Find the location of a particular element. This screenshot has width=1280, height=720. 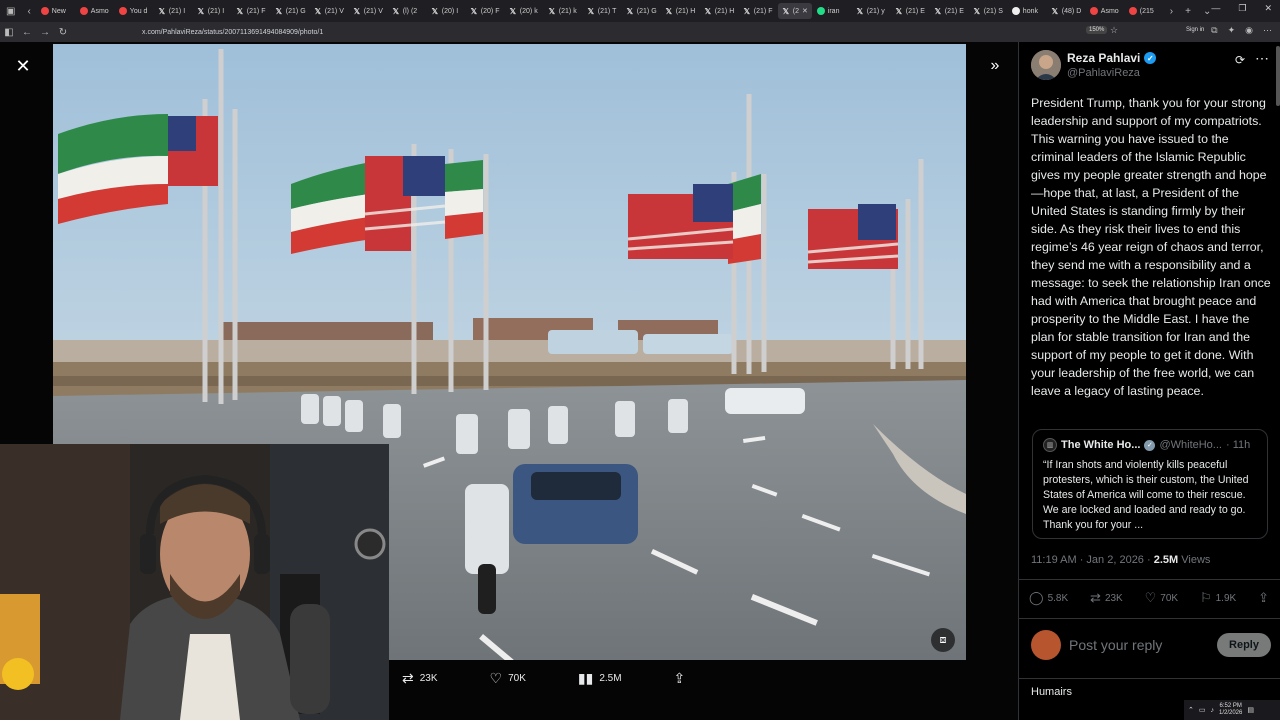

tray-chevron-icon: ⌃ is located at coordinates (1191, 710).